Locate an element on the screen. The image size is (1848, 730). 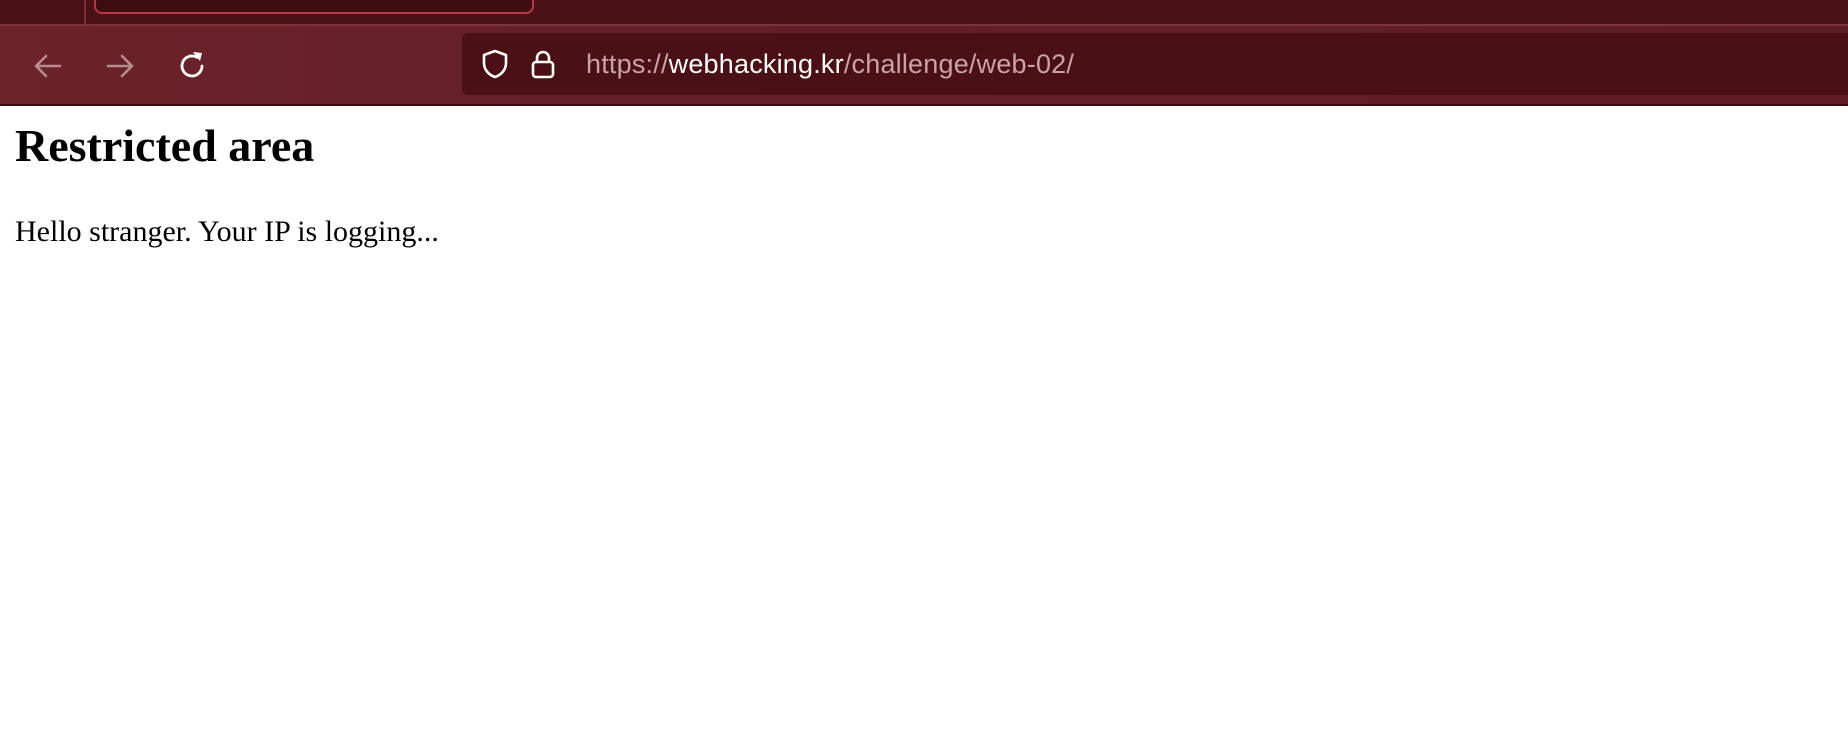
tab-divider is located at coordinates (85, 12).